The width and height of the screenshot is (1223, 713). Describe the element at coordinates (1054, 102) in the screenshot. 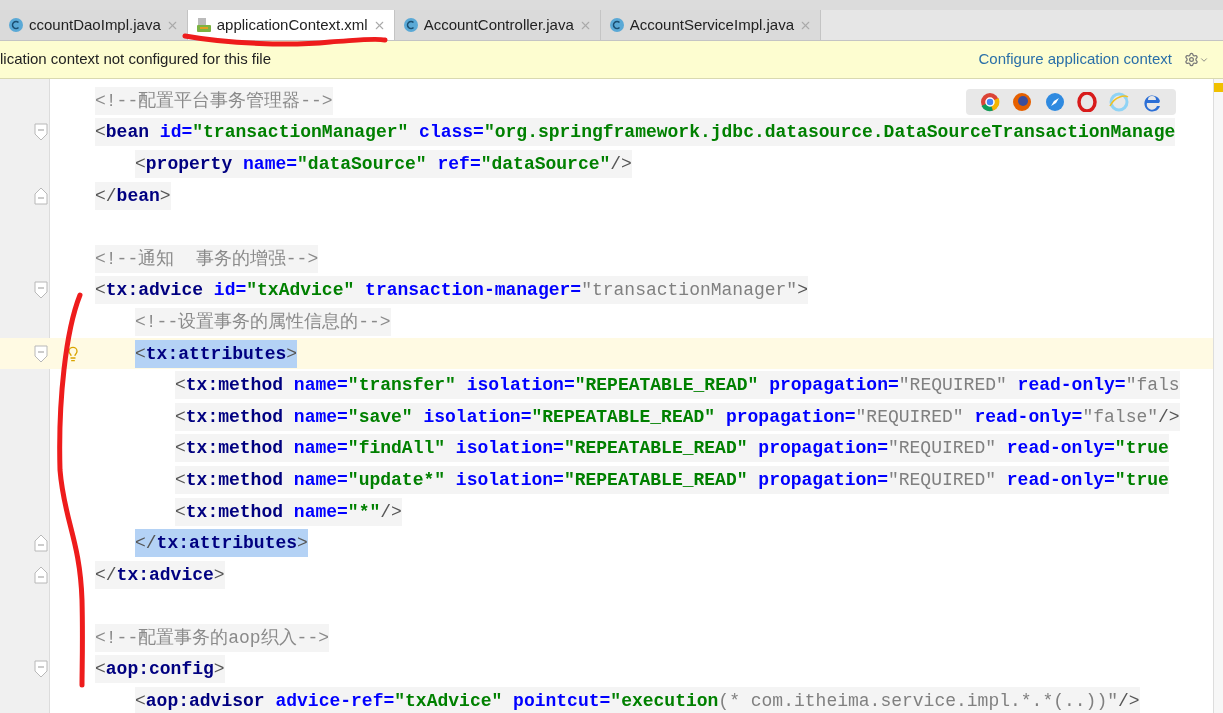

I see `compass-icon` at that location.